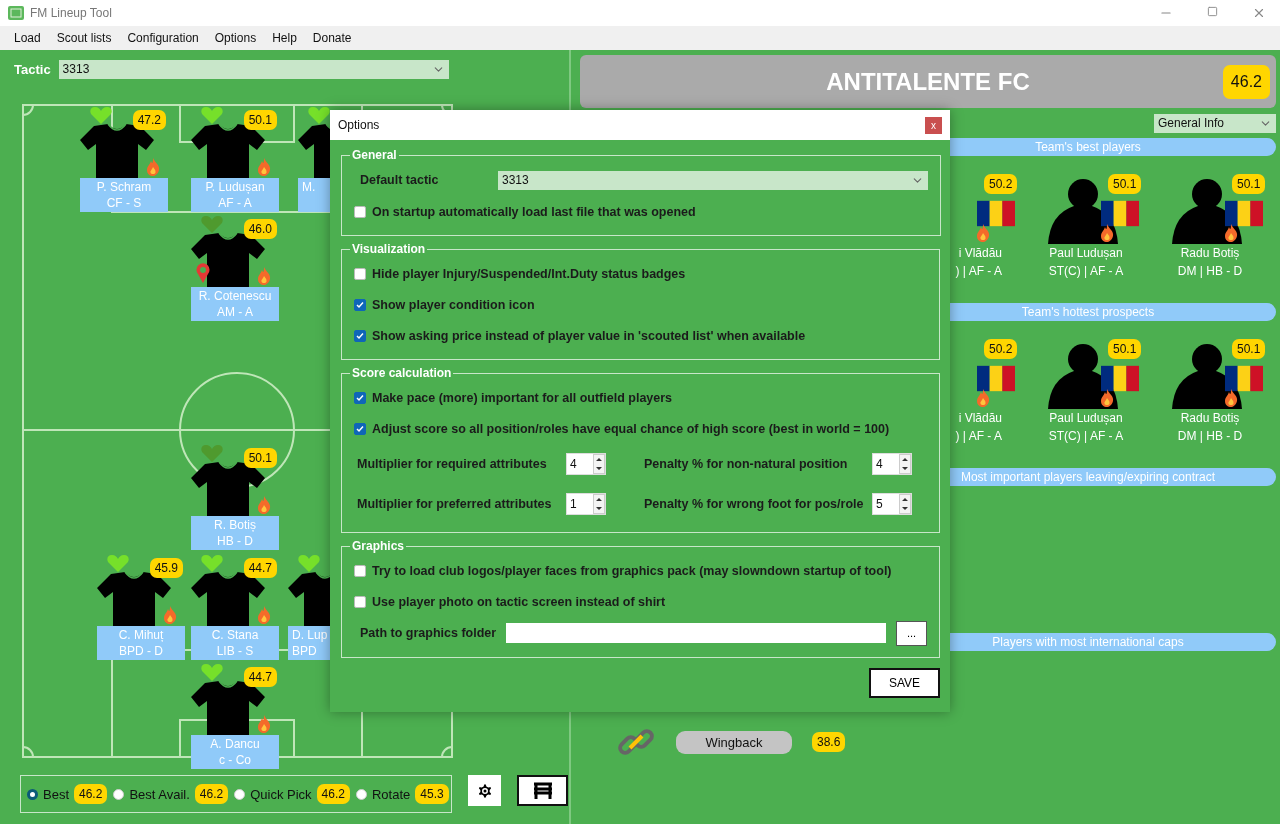 The width and height of the screenshot is (1280, 824). I want to click on settings-button, so click(484, 790).